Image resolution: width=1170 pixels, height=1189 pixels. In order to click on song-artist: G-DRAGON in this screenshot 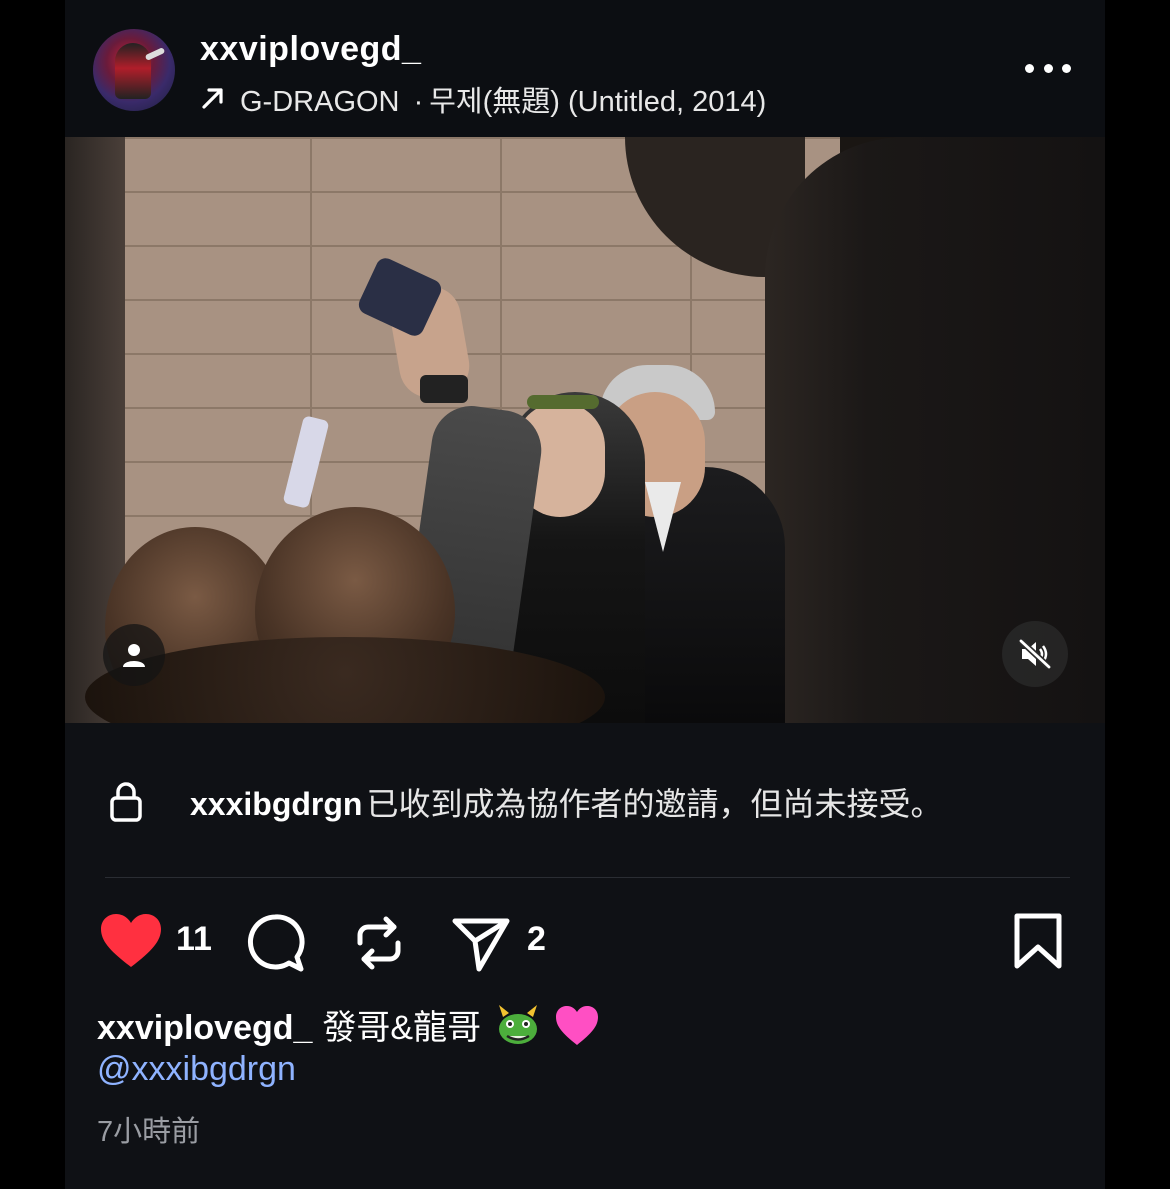, I will do `click(320, 102)`.